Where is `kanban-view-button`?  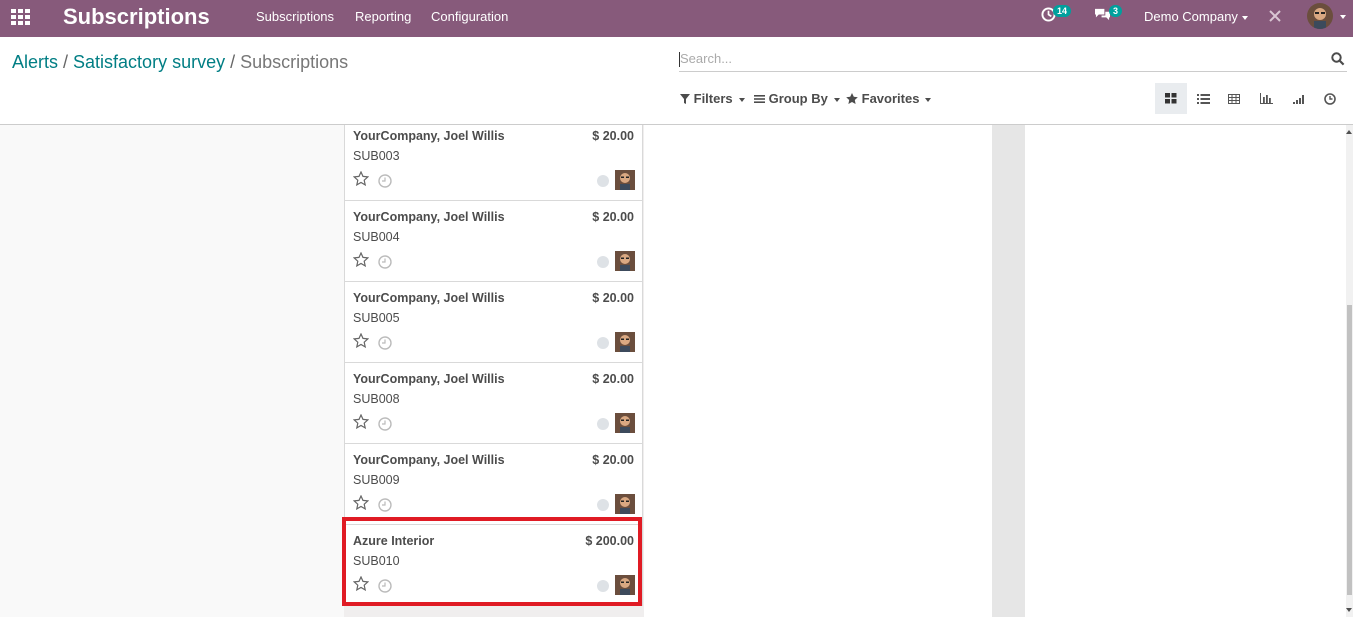 kanban-view-button is located at coordinates (1171, 98).